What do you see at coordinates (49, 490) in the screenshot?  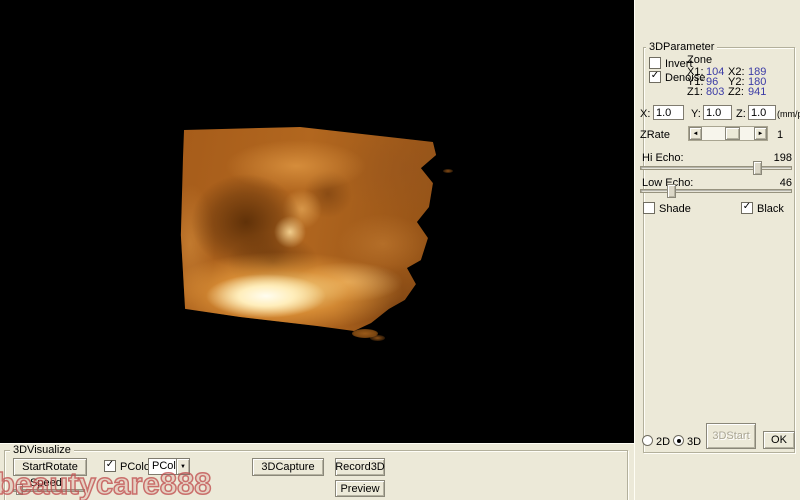 I see `speed-slider-track` at bounding box center [49, 490].